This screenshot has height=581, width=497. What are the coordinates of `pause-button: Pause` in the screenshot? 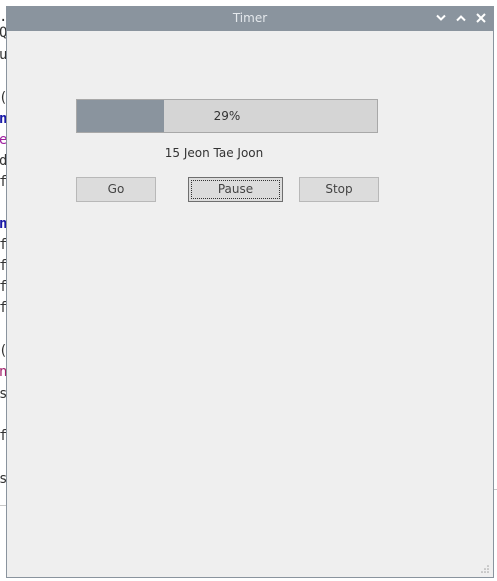 It's located at (235, 189).